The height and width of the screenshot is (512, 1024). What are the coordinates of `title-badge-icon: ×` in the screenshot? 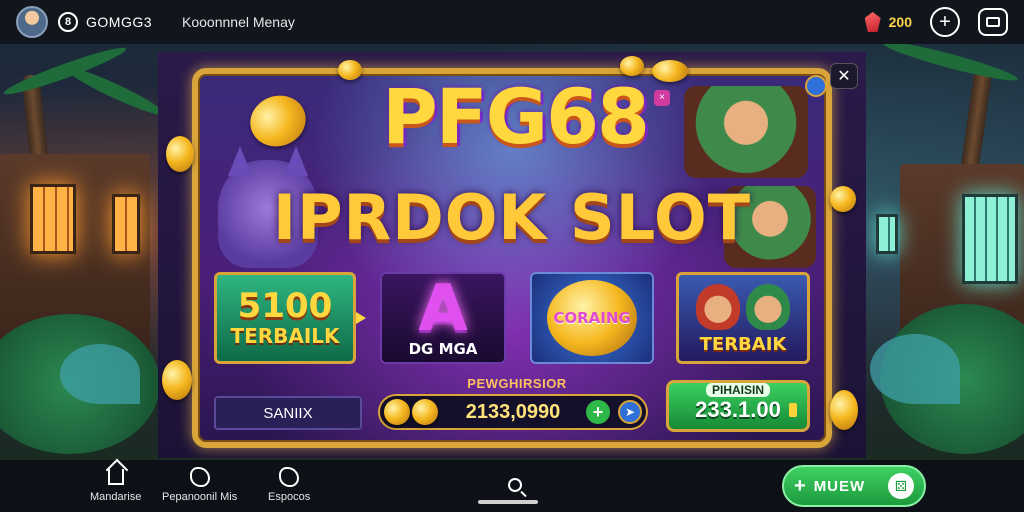 It's located at (662, 98).